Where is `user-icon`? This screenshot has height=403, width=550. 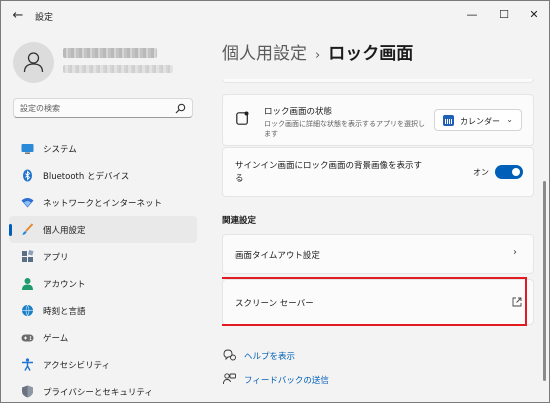 user-icon is located at coordinates (33, 62).